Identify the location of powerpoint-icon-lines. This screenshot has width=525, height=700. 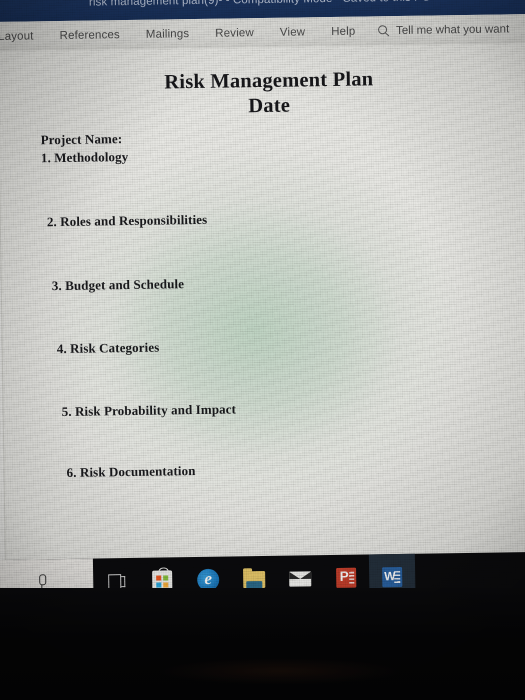
(352, 577).